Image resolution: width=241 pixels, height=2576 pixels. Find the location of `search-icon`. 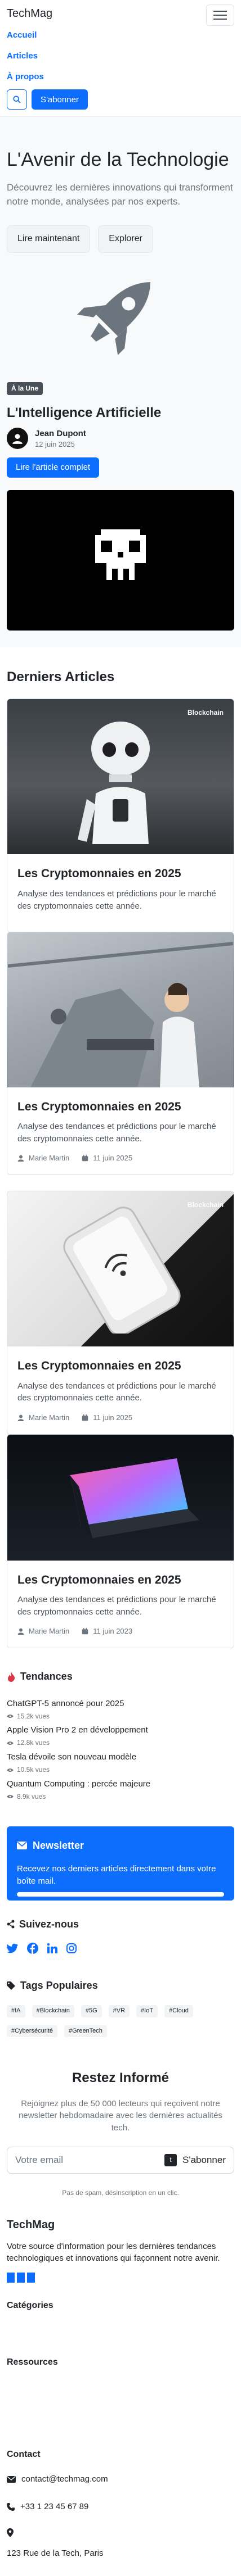

search-icon is located at coordinates (17, 99).